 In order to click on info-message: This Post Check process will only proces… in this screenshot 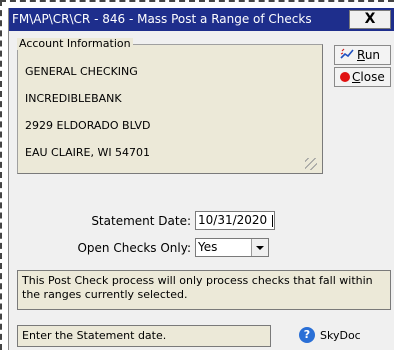, I will do `click(204, 290)`.